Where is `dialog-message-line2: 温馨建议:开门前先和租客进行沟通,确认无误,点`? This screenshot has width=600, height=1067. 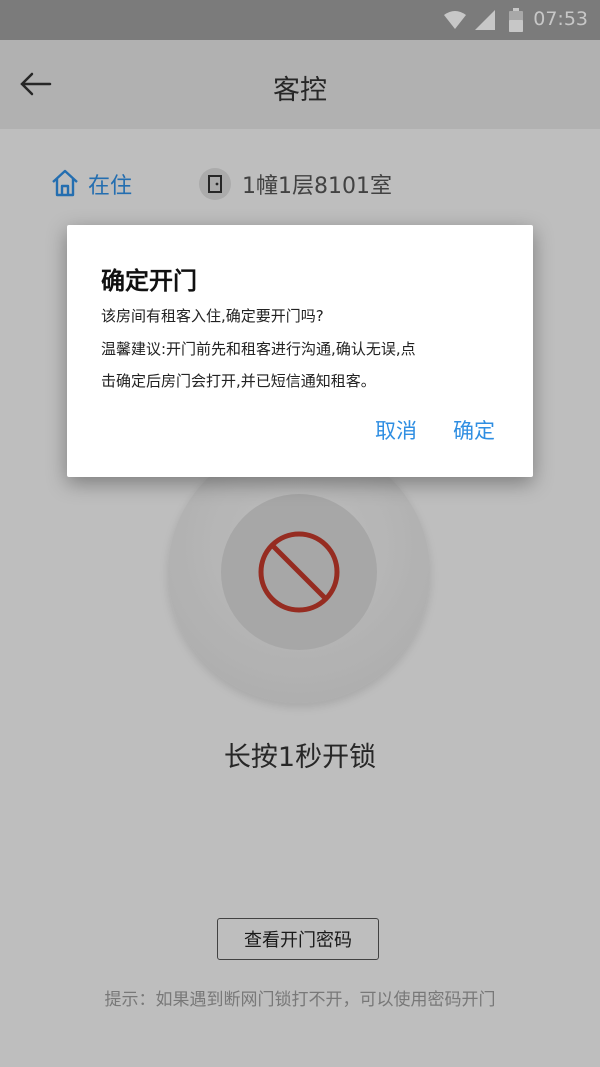 dialog-message-line2: 温馨建议:开门前先和租客进行沟通,确认无误,点 is located at coordinates (258, 349).